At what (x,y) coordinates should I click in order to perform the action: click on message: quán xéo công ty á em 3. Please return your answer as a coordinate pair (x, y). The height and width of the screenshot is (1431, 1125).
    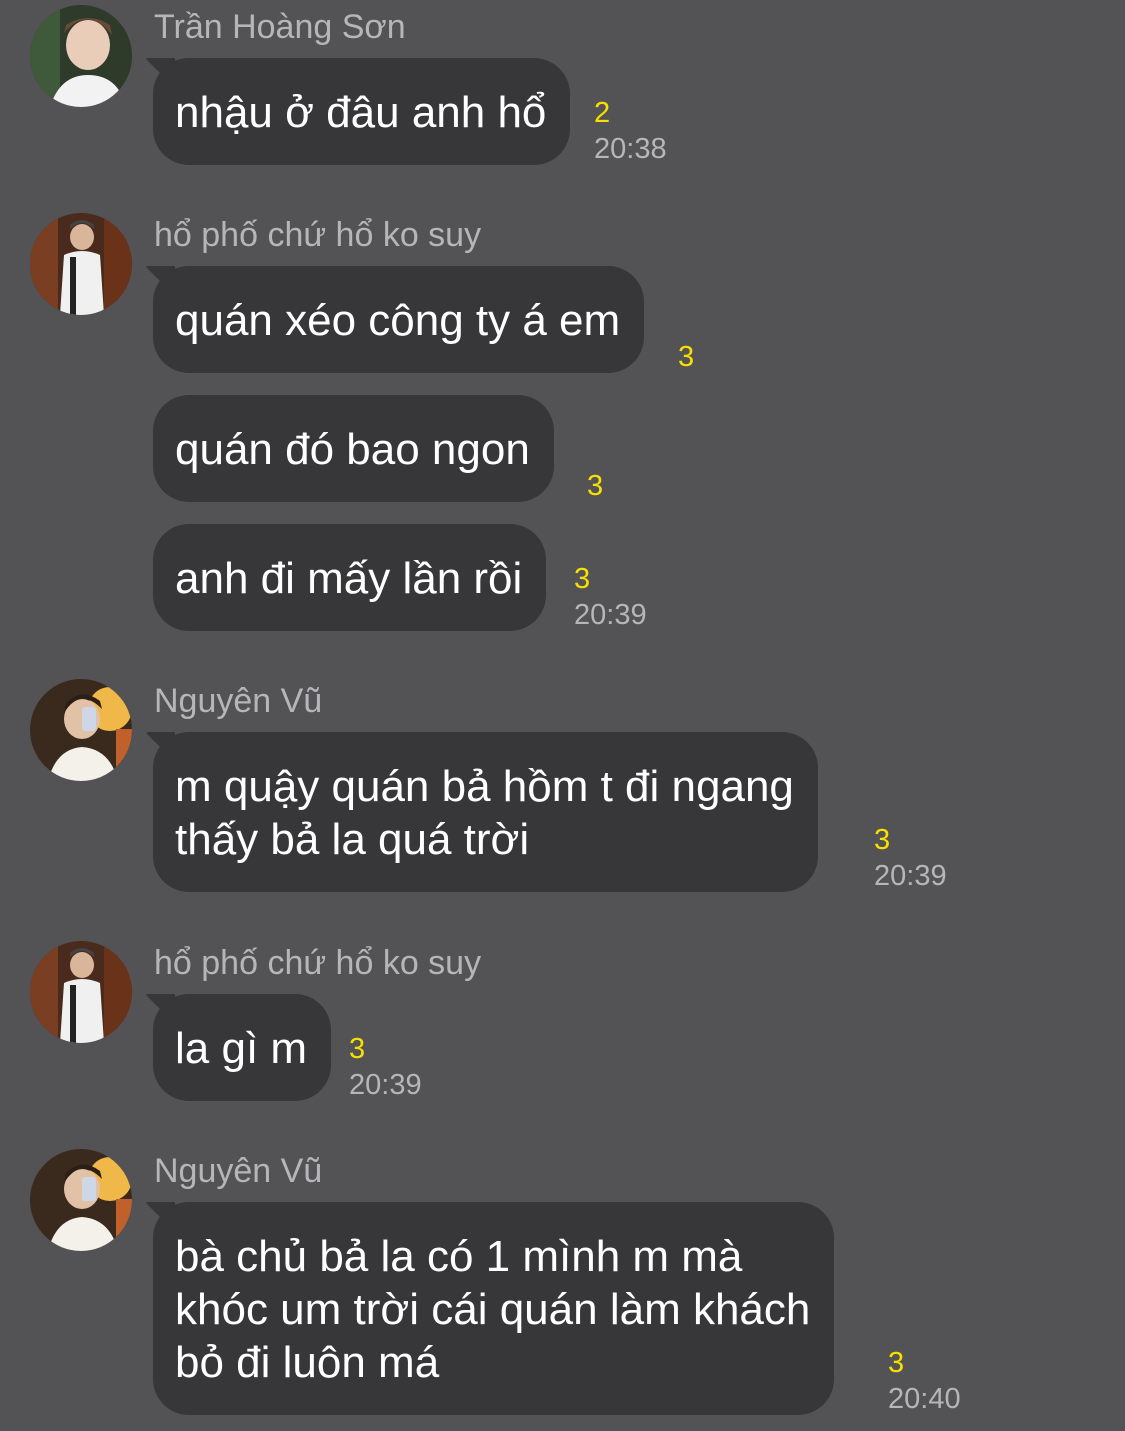
    Looking at the image, I should click on (423, 319).